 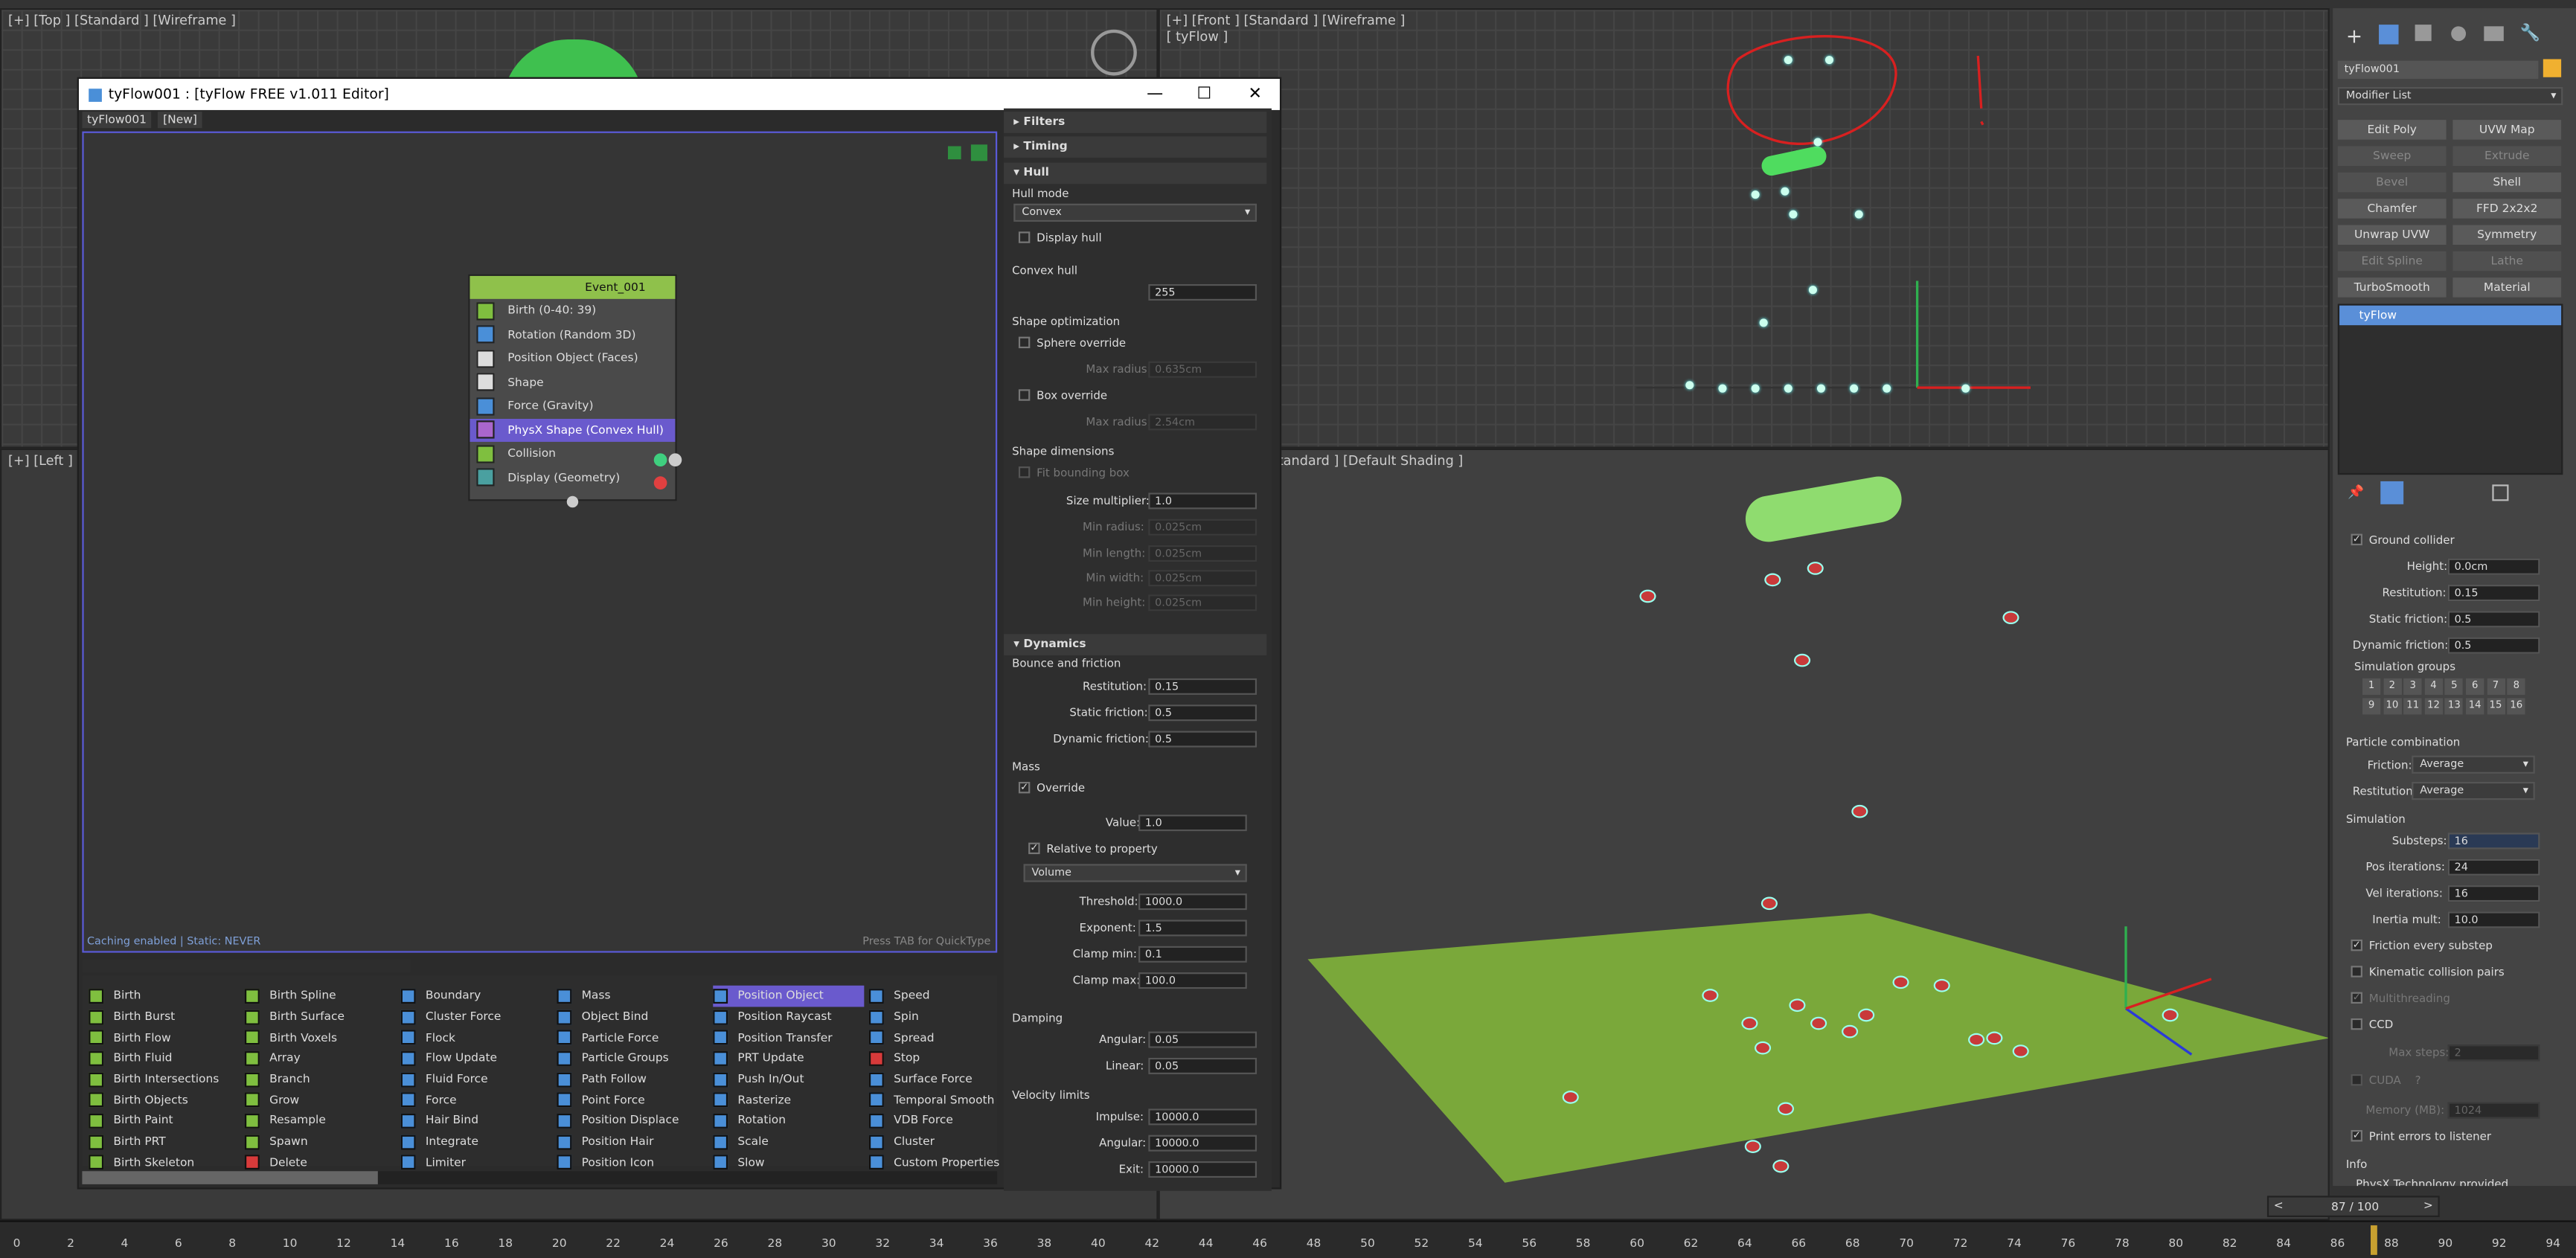 I want to click on palette-operator: Birth Voxels, so click(x=294, y=1037).